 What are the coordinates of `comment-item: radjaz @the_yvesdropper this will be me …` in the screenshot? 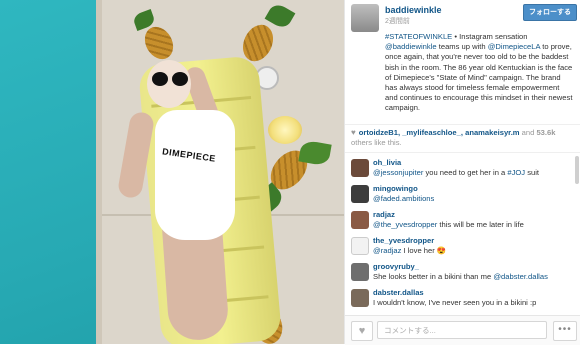 It's located at (462, 219).